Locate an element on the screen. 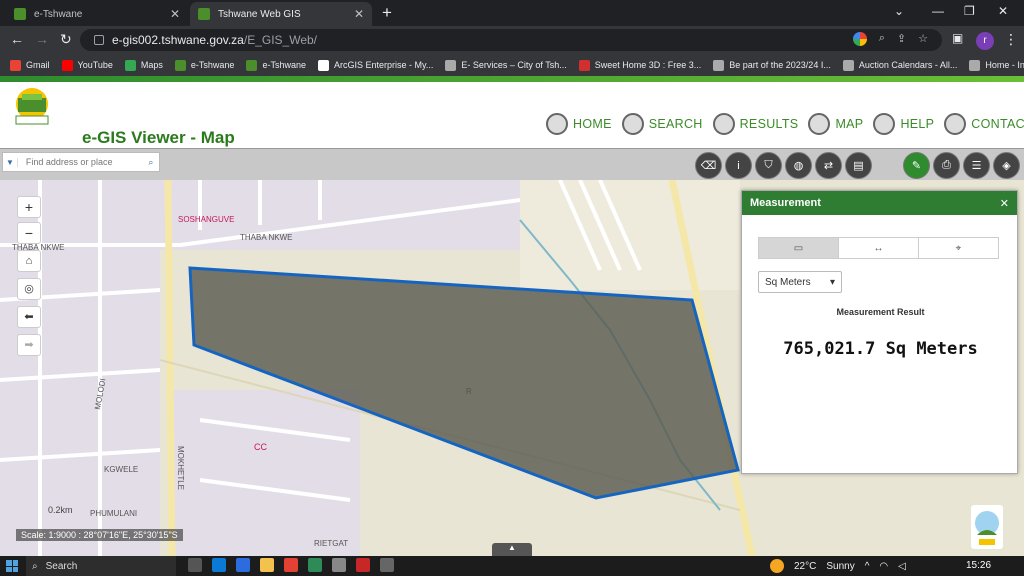 Image resolution: width=1024 pixels, height=576 pixels. measurement-result: 765,021.7 Sq Meters is located at coordinates (880, 349).